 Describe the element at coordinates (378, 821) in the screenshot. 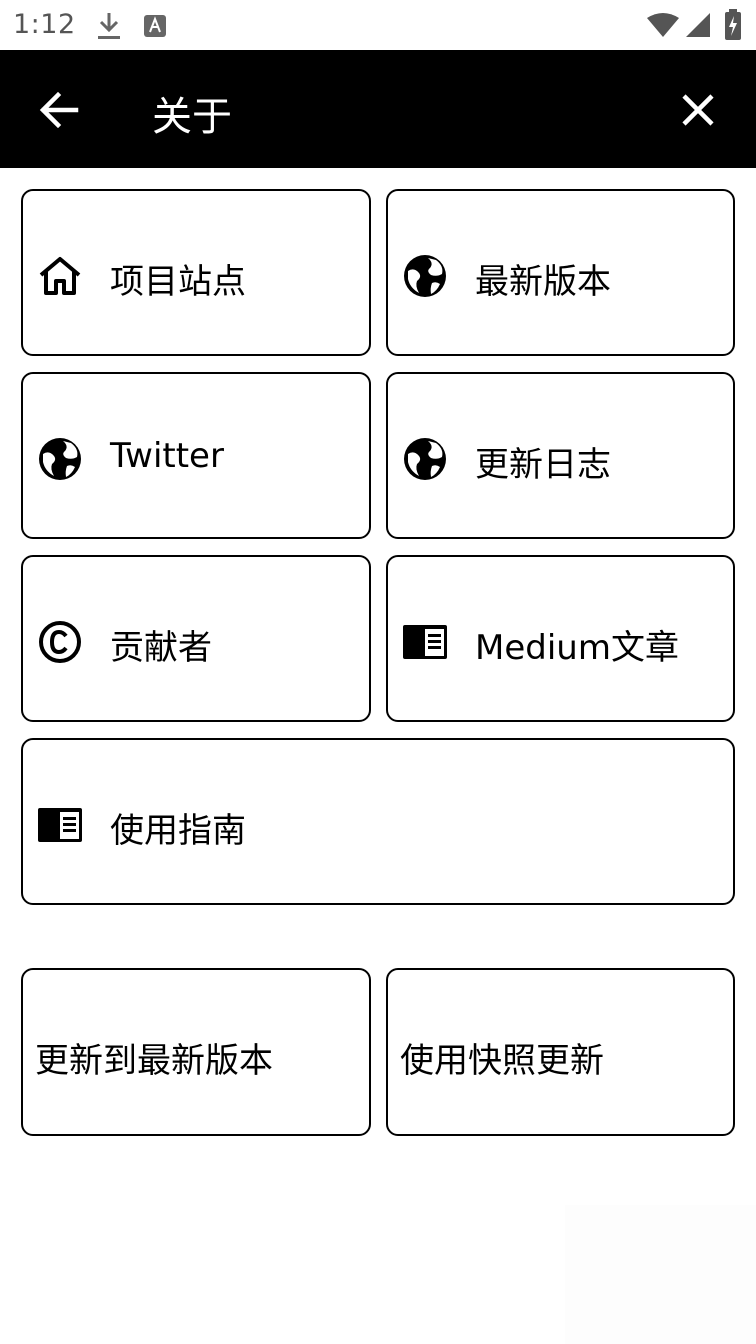

I see `user-guide-button: 使用指南` at that location.